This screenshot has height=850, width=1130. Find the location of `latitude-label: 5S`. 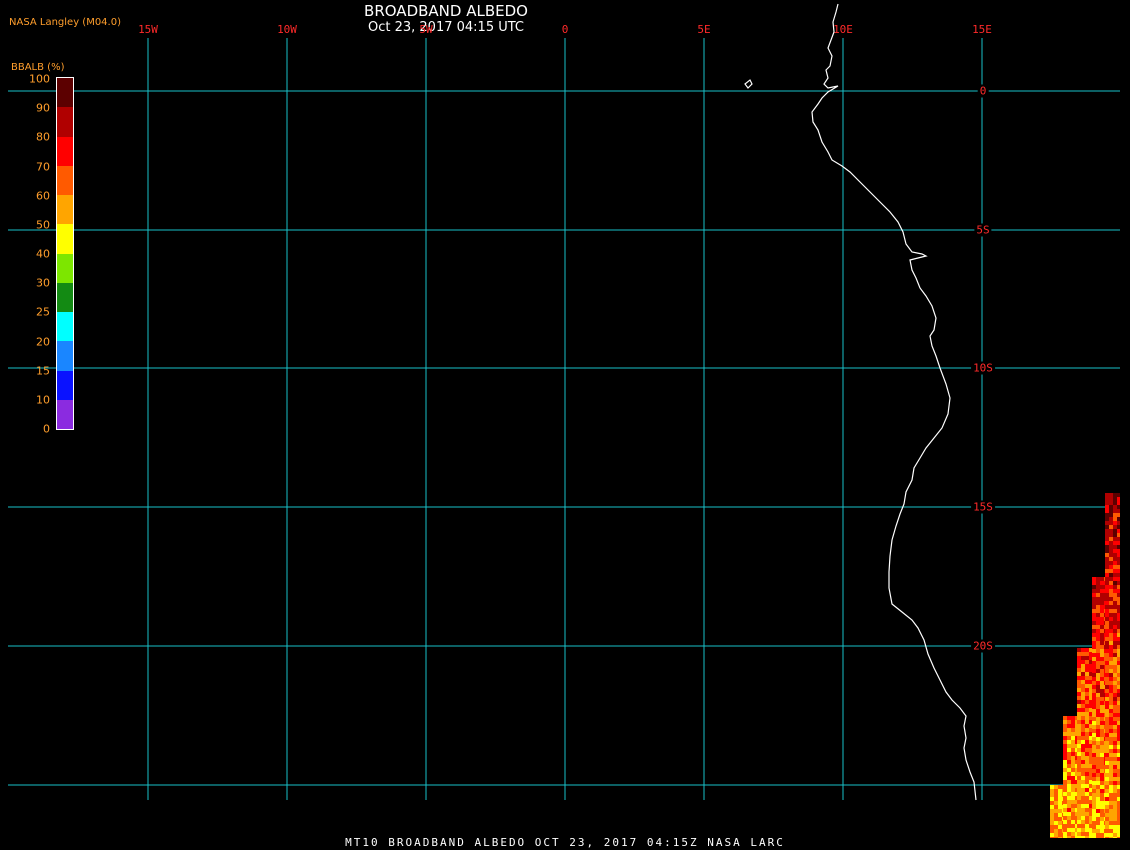

latitude-label: 5S is located at coordinates (983, 230).